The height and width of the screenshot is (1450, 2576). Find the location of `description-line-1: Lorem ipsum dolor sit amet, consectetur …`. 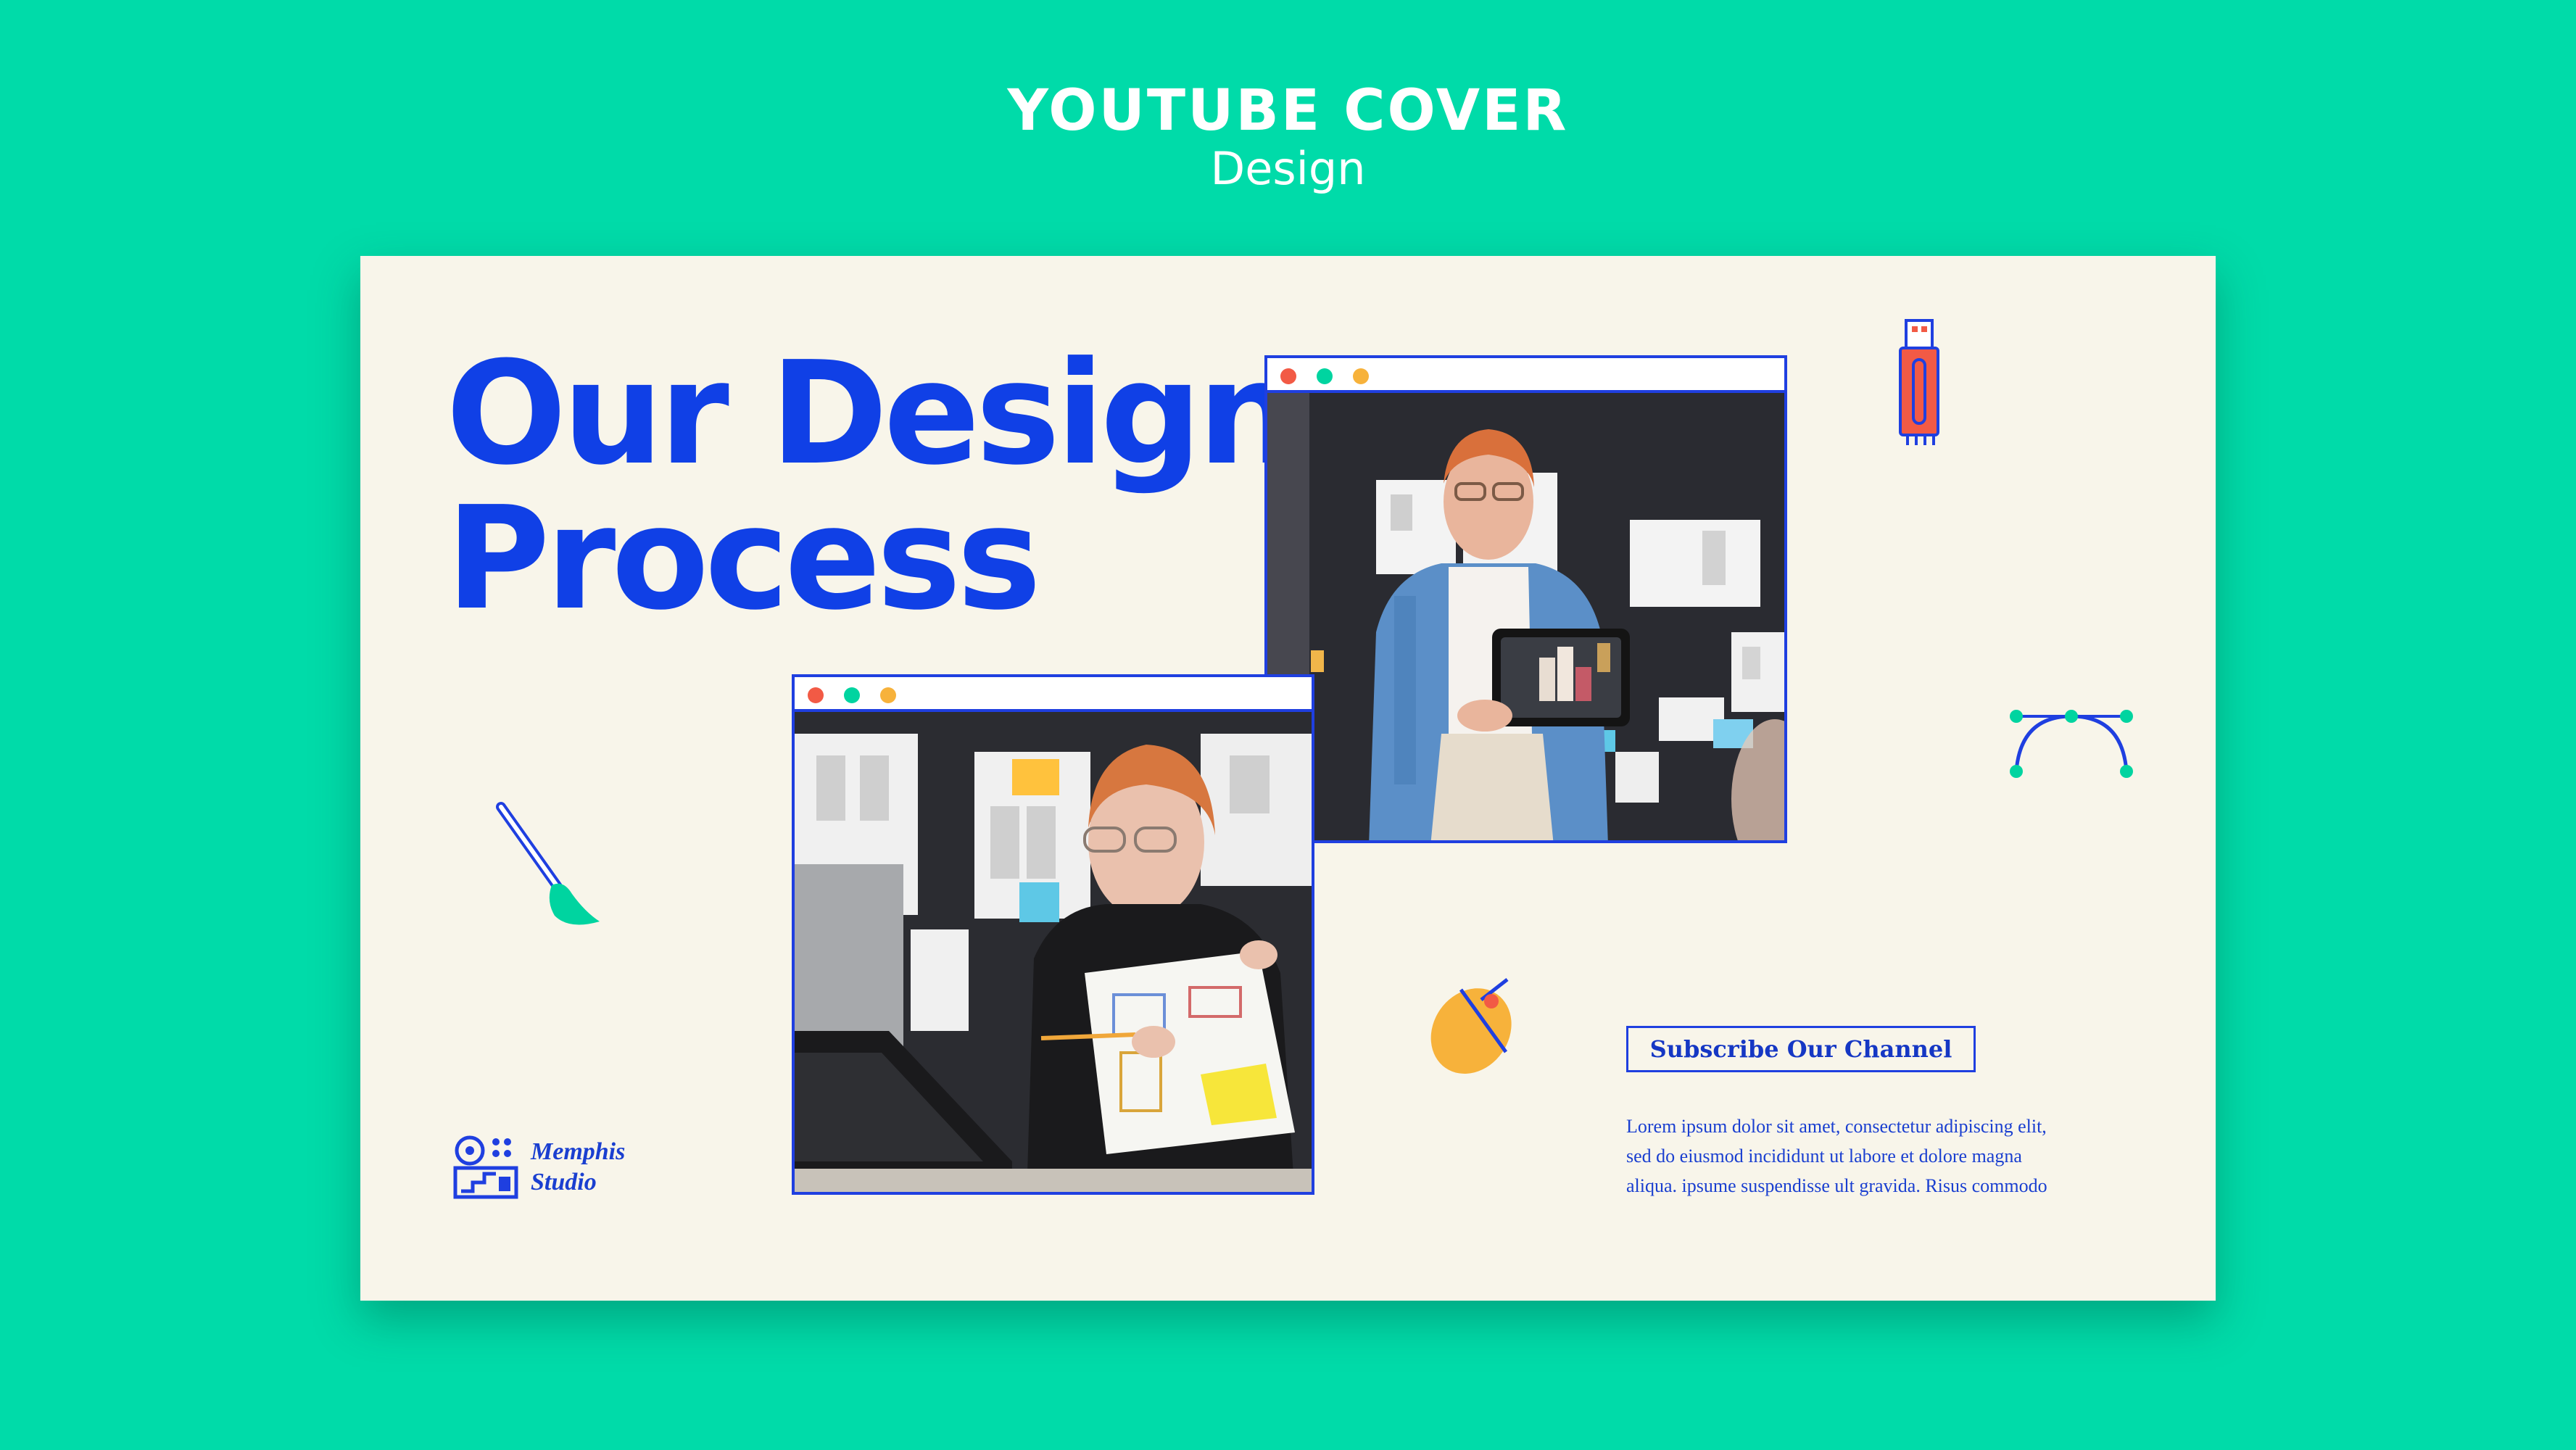

description-line-1: Lorem ipsum dolor sit amet, consectetur … is located at coordinates (1837, 1126).